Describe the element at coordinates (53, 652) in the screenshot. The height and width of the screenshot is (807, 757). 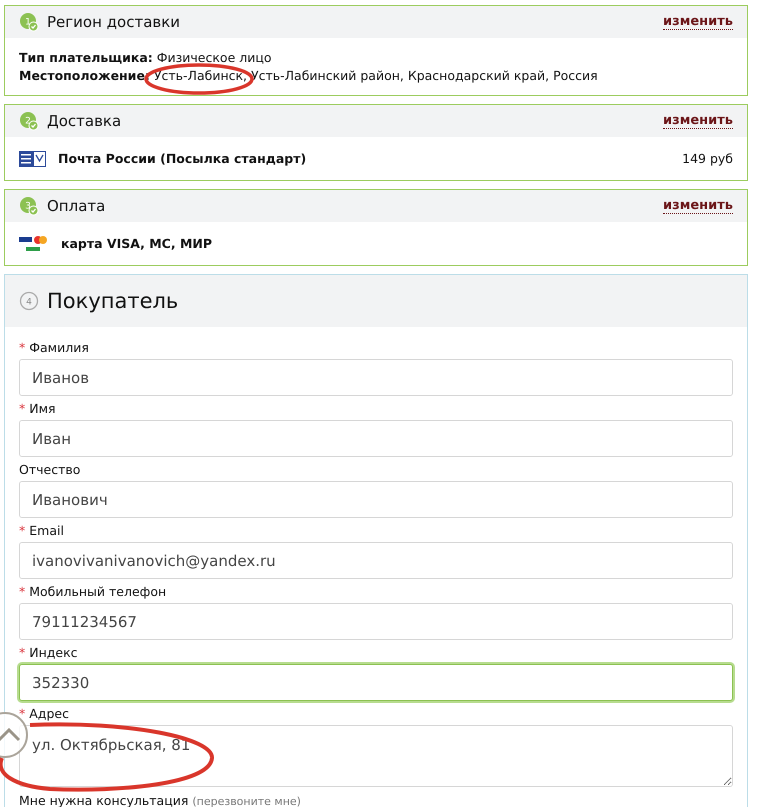
I see `field-label: Индекс` at that location.